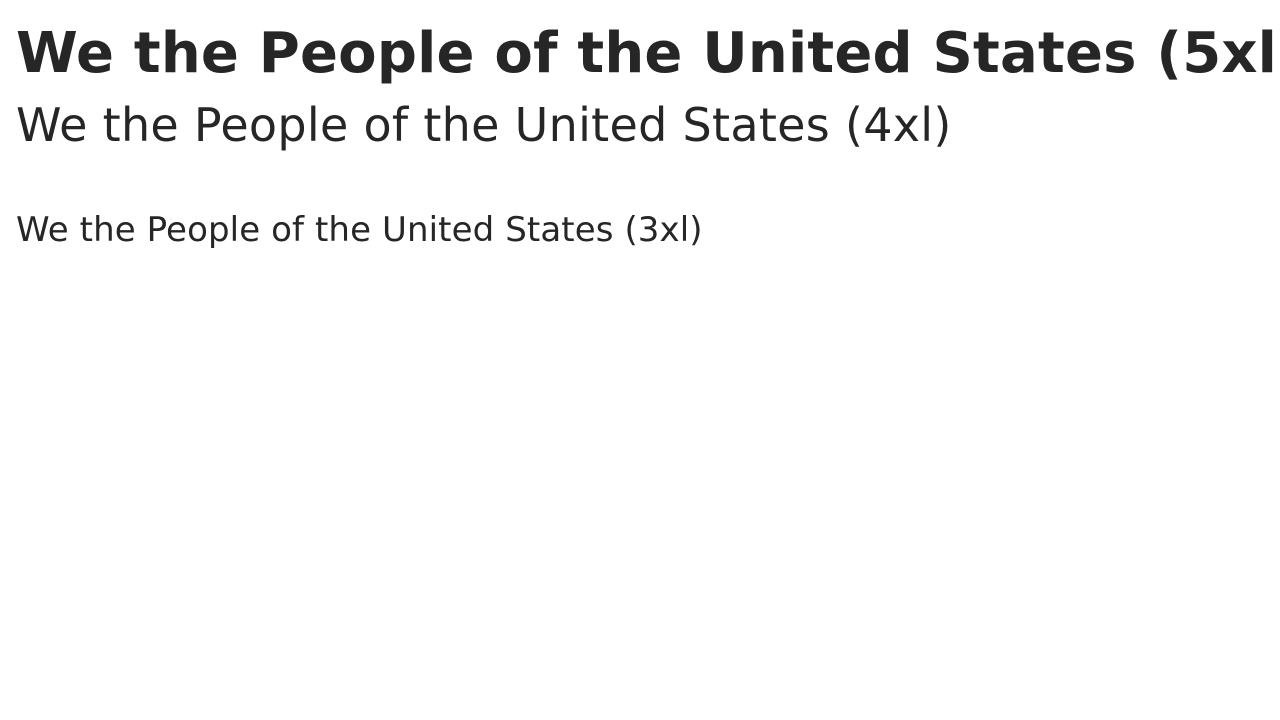 This screenshot has height=720, width=1280. I want to click on heading-5xl: We the People of the United States (5xl), so click(648, 53).